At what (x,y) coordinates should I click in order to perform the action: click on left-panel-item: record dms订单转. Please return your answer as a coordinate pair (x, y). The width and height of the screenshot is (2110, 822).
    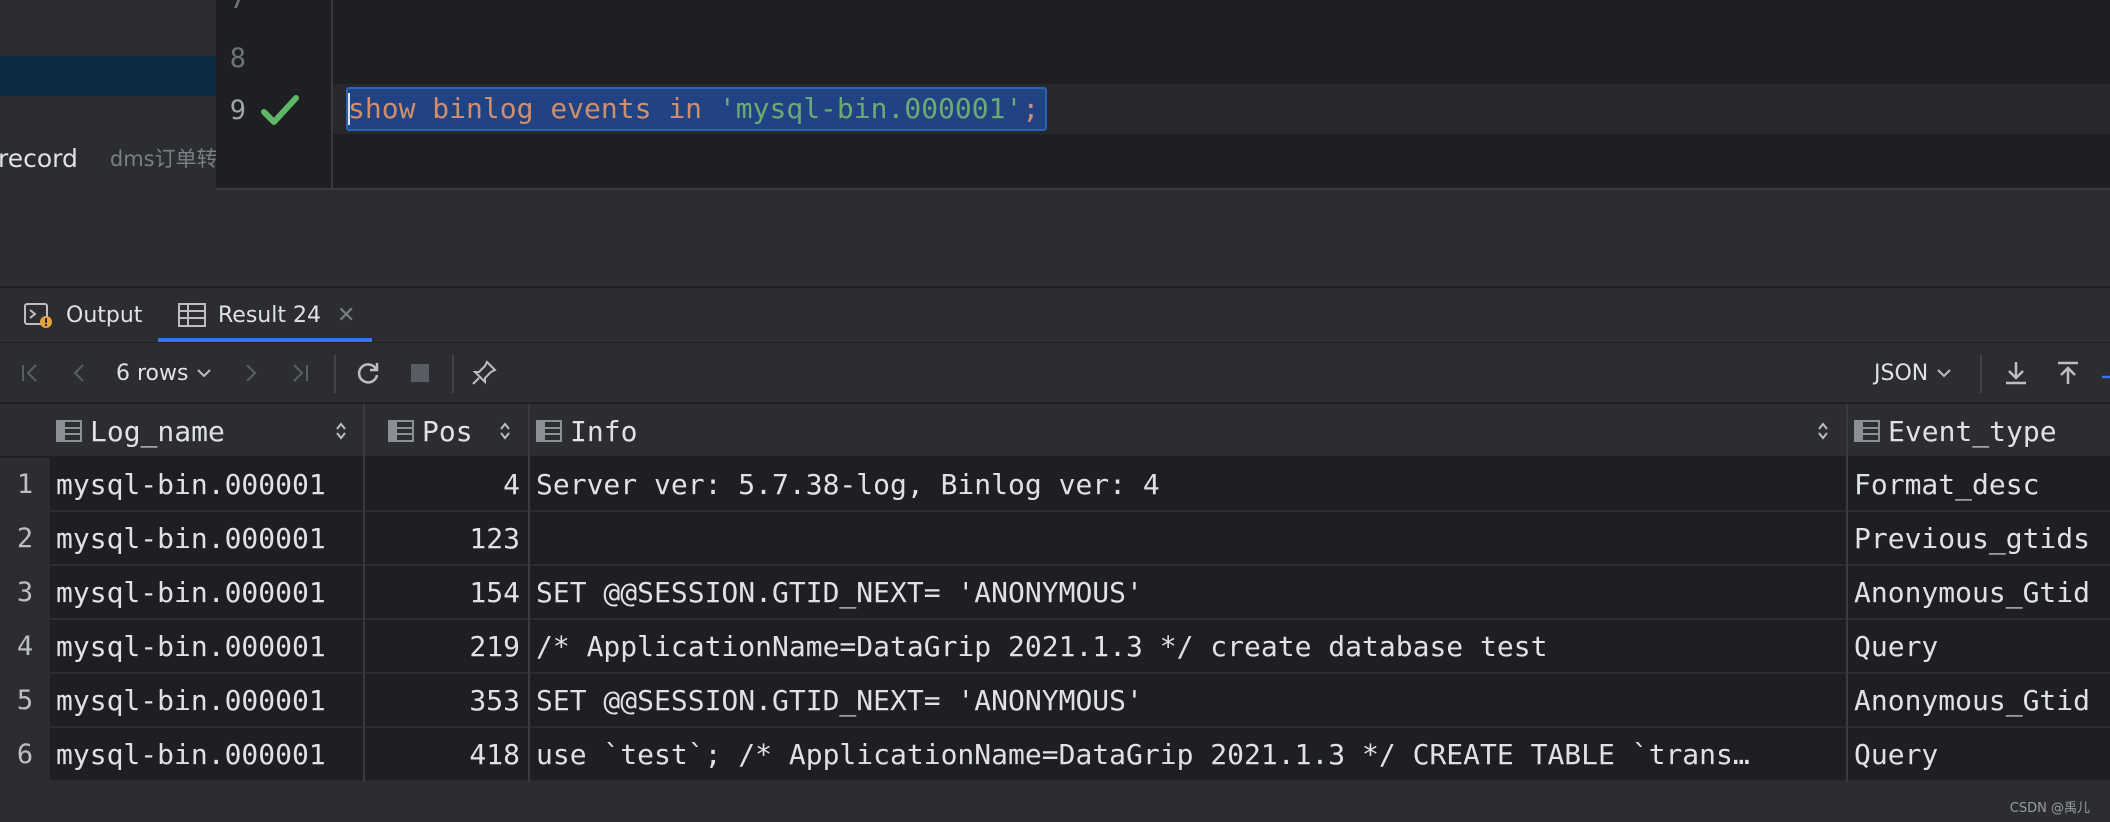
    Looking at the image, I should click on (108, 158).